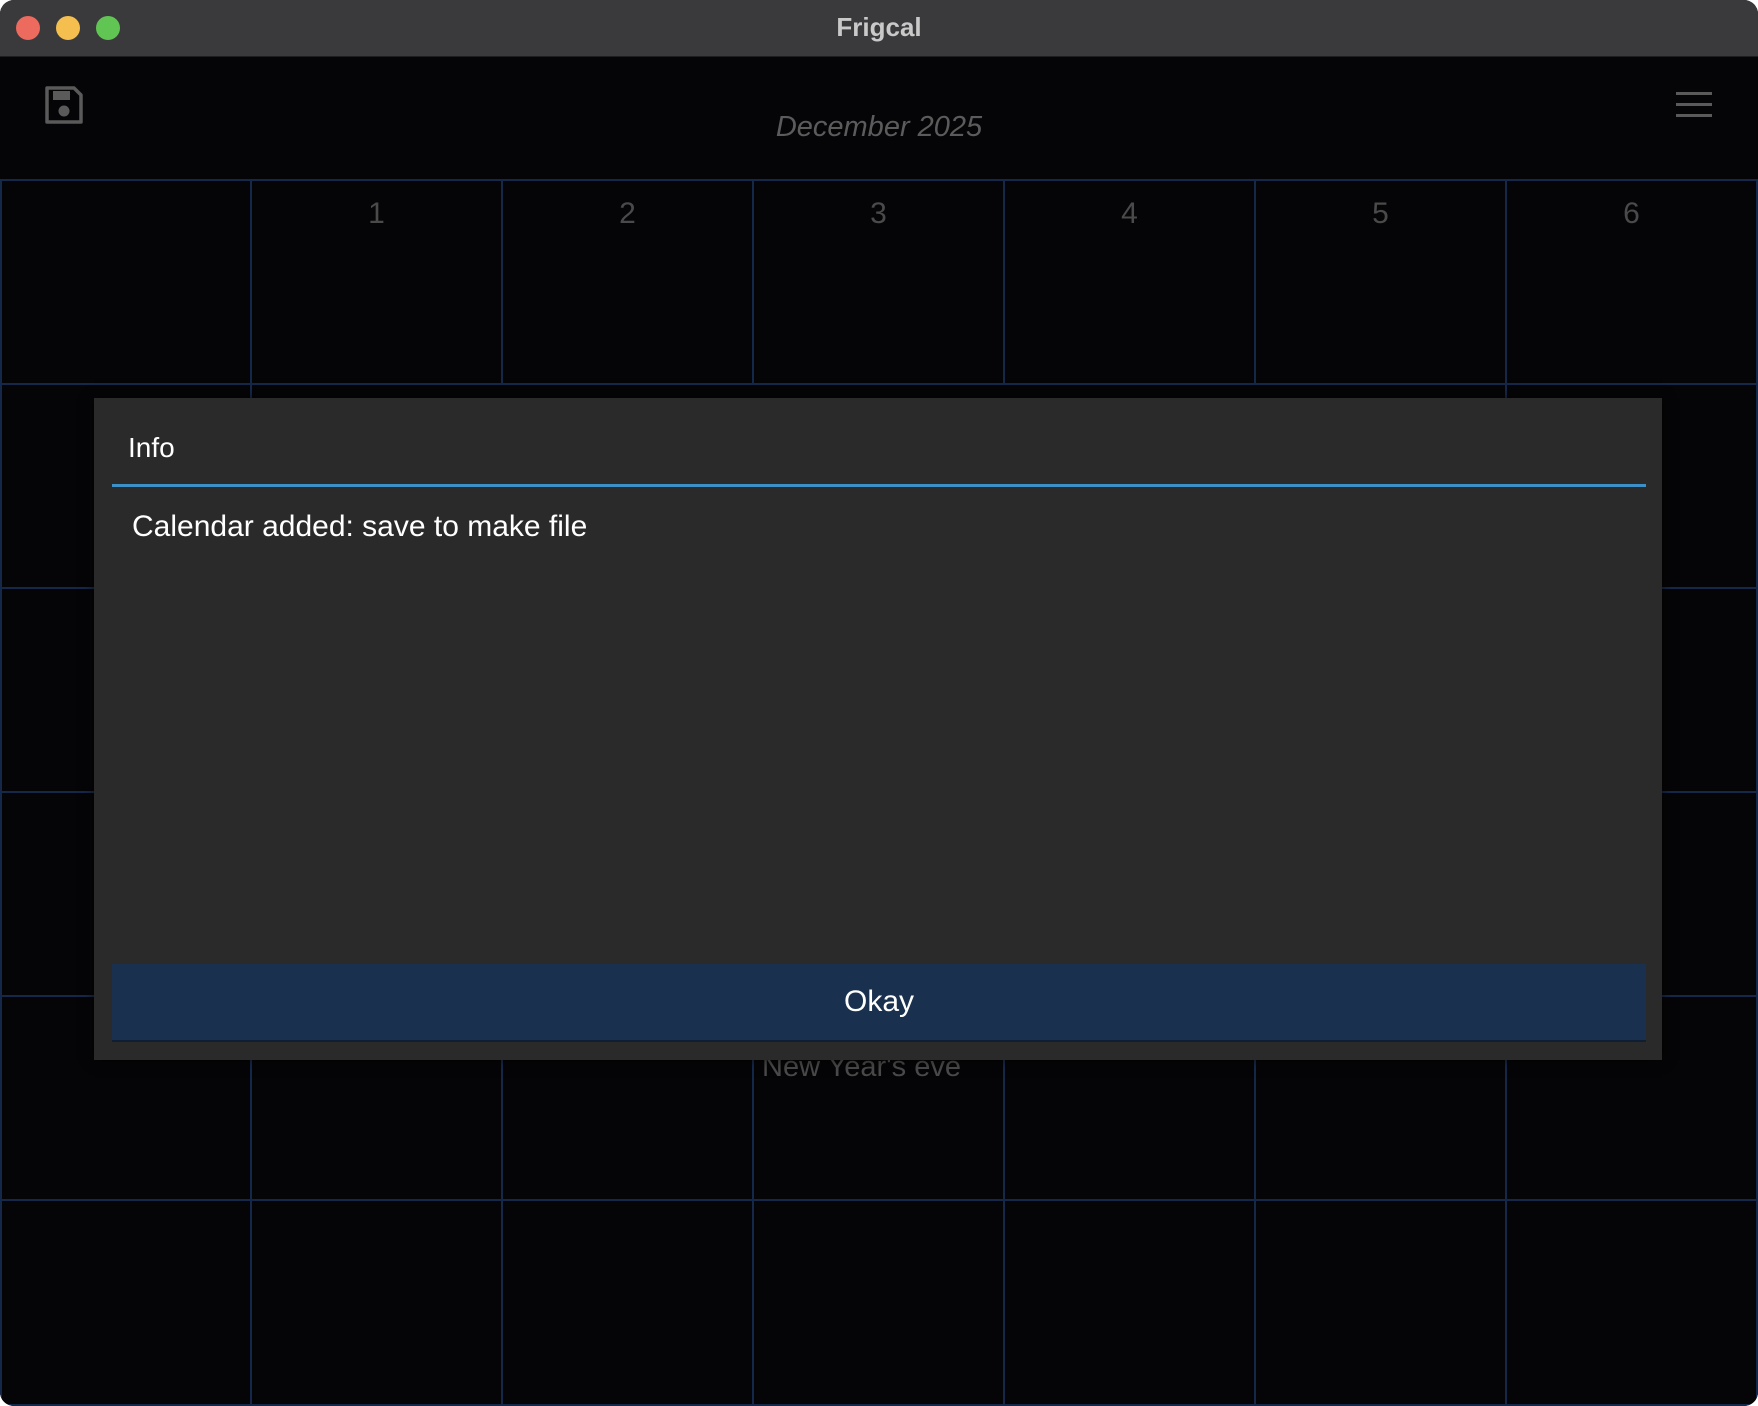  I want to click on menu-button, so click(1694, 105).